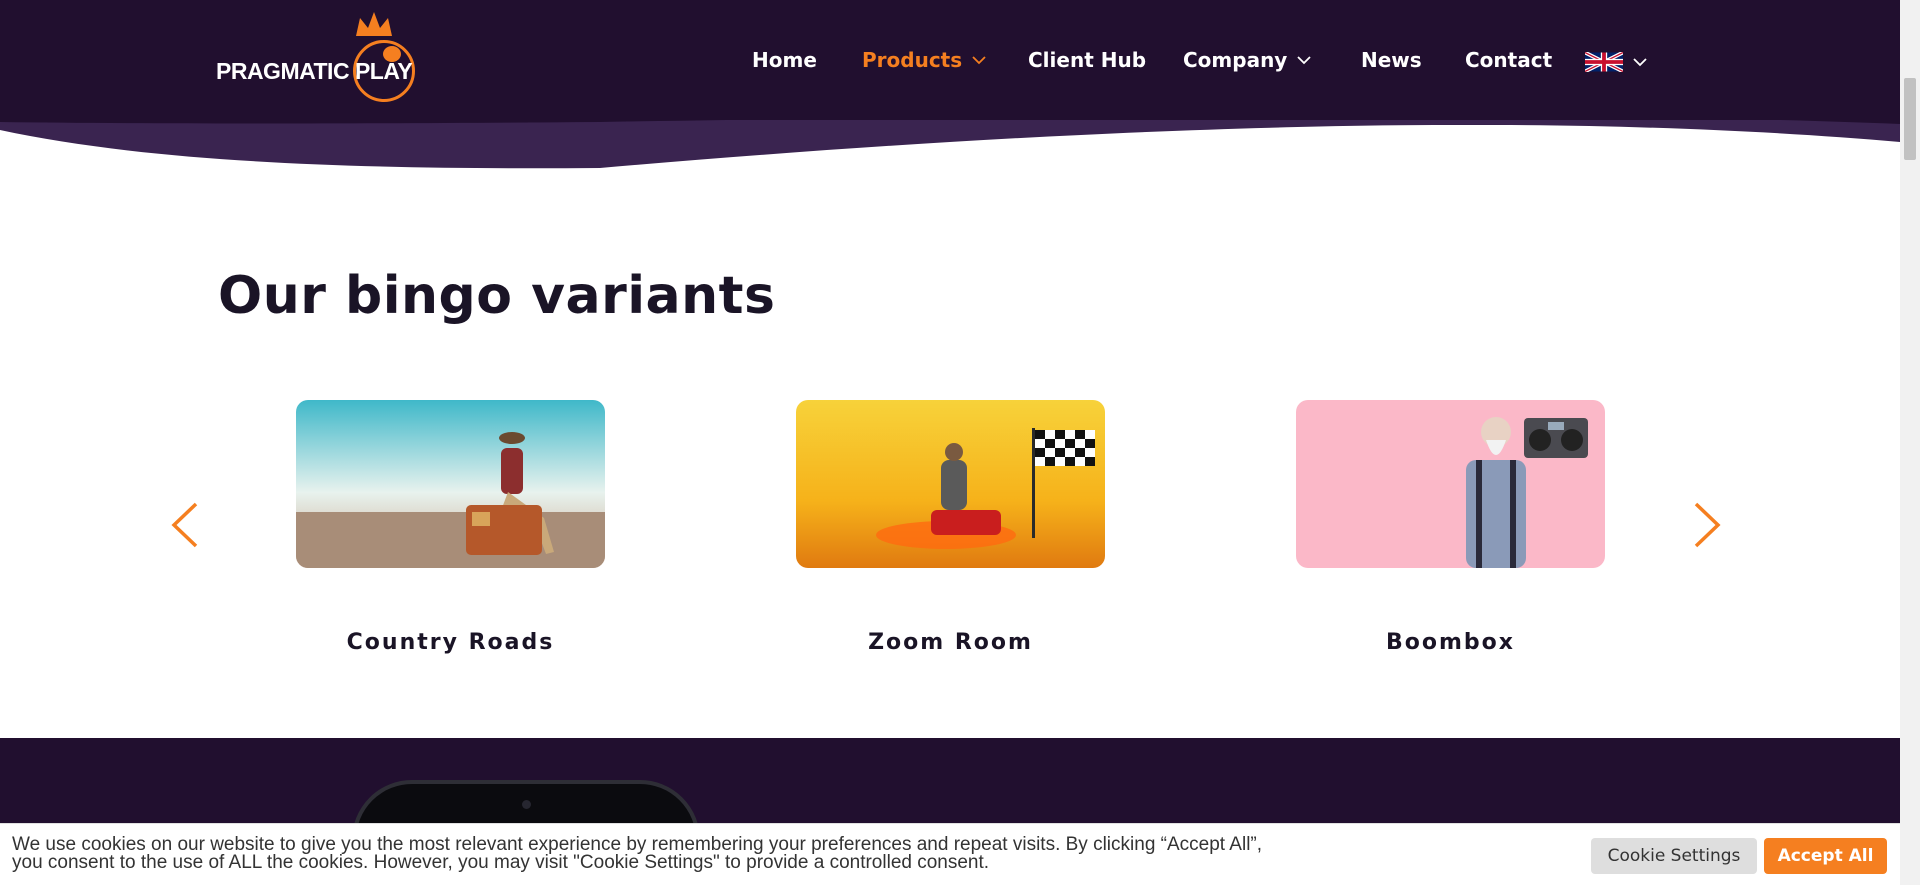  I want to click on phone-camera, so click(526, 804).